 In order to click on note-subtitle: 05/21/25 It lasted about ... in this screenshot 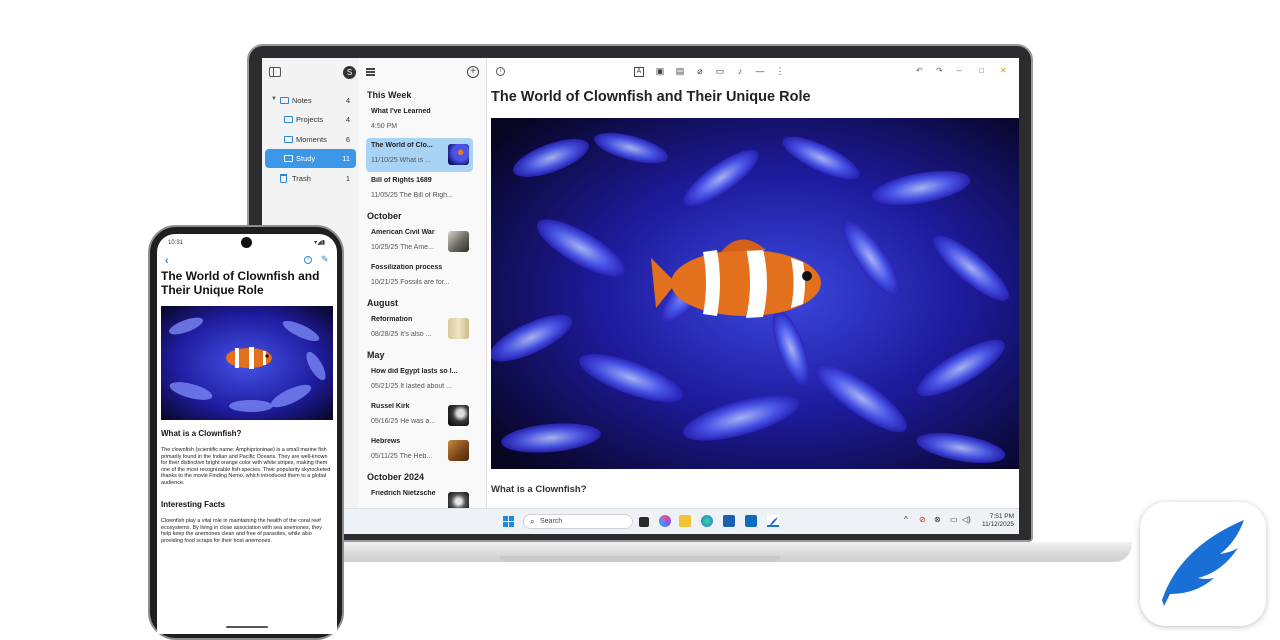, I will do `click(411, 386)`.